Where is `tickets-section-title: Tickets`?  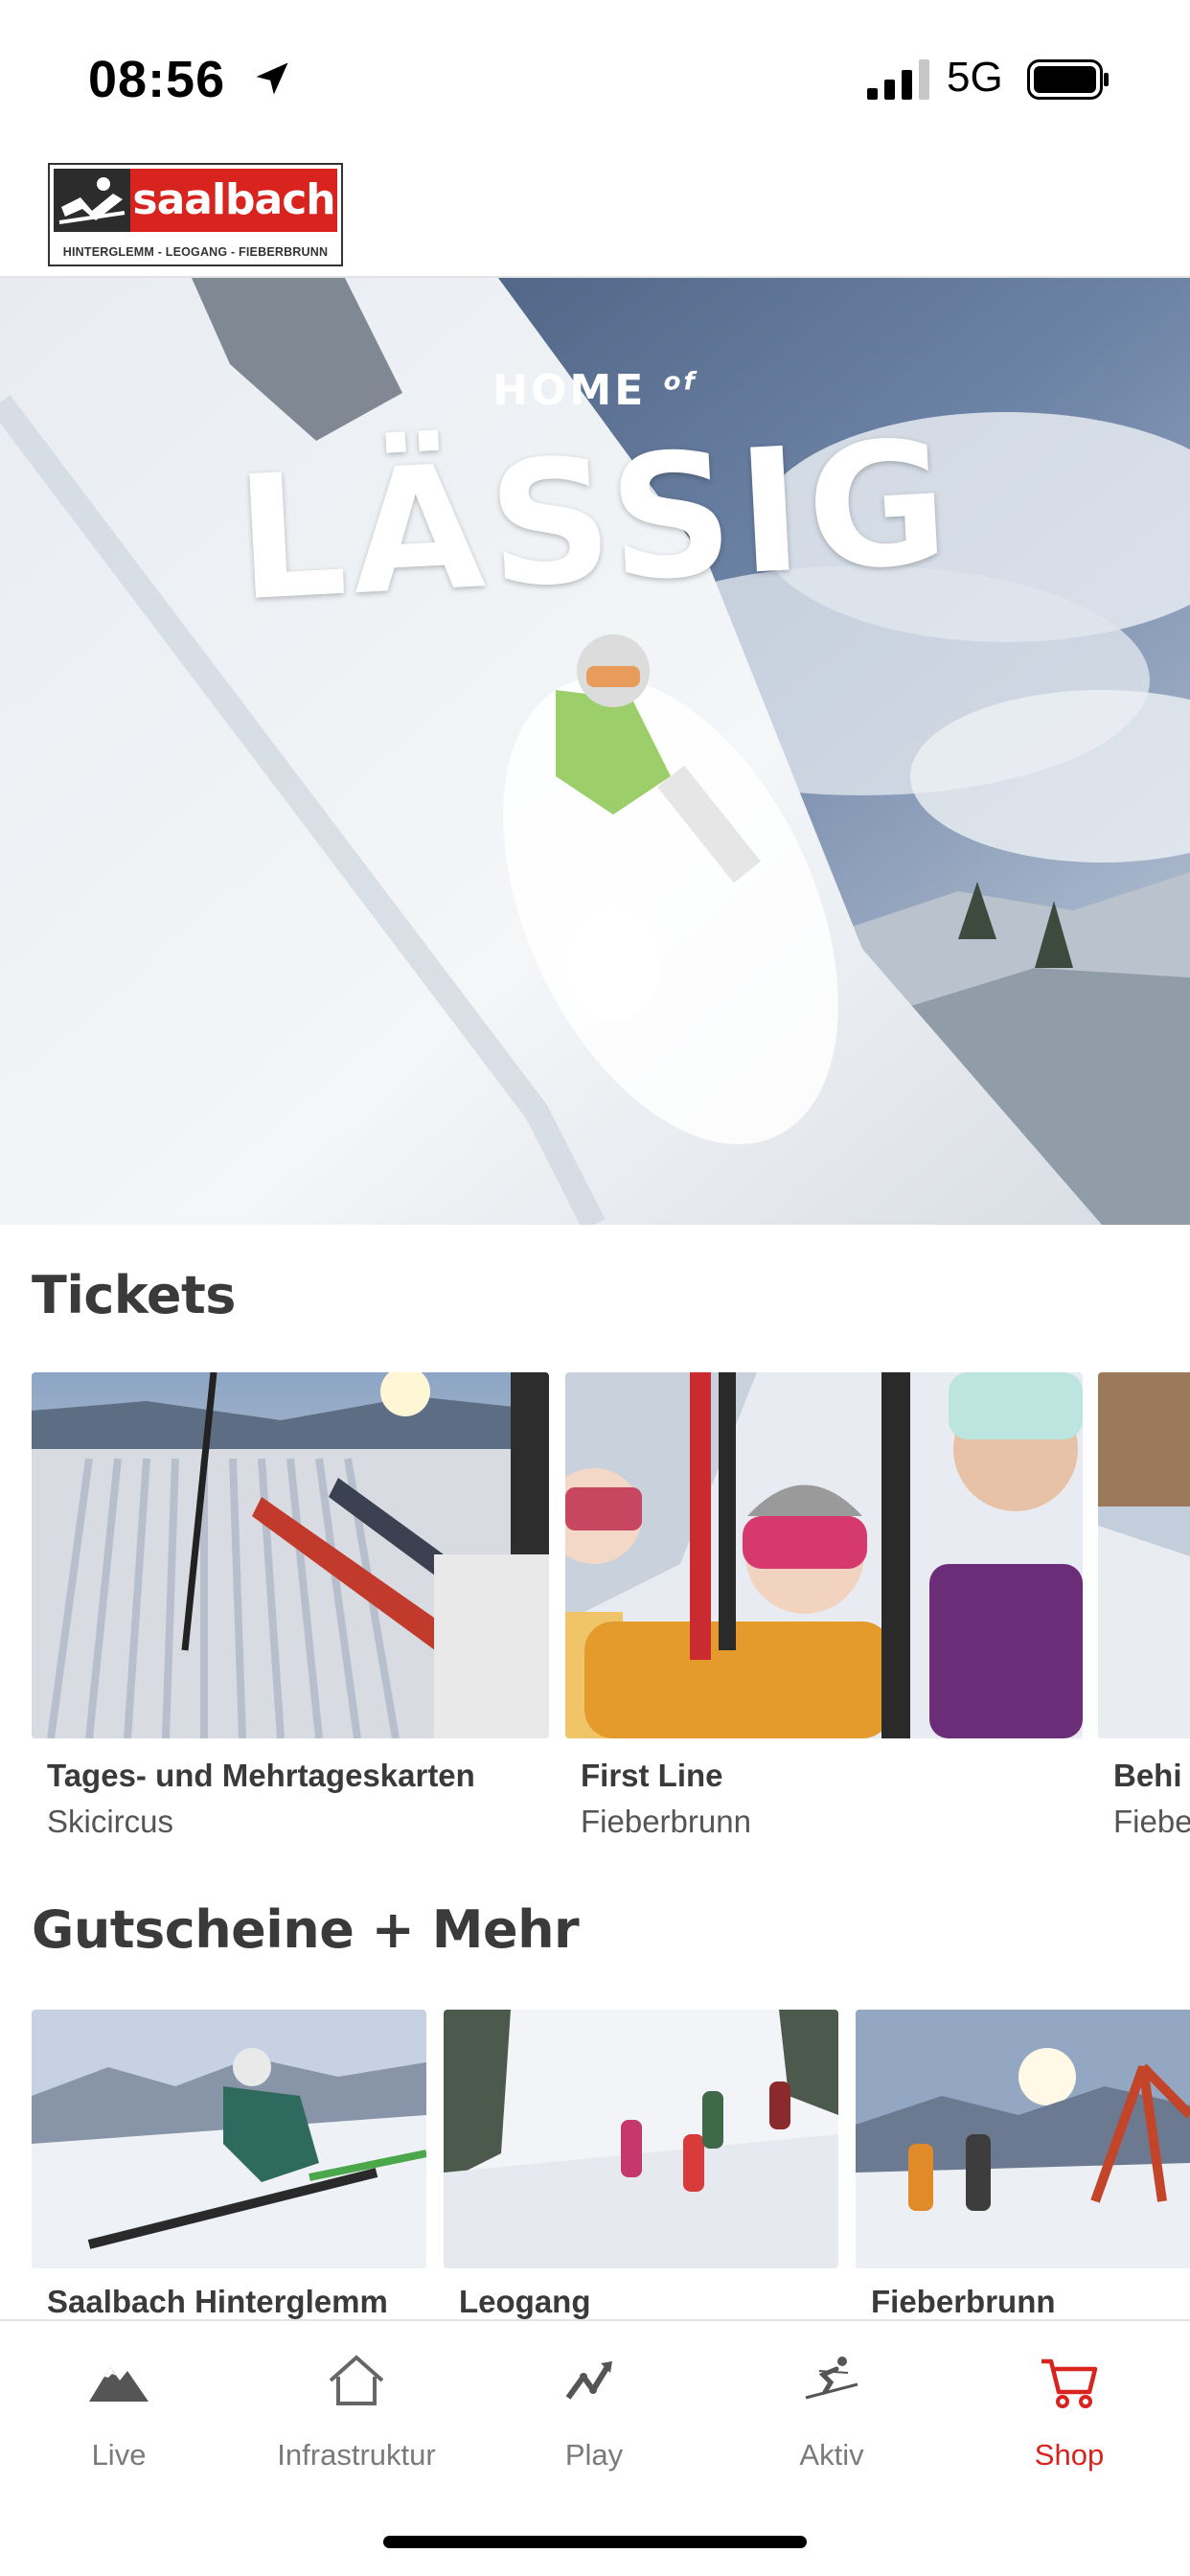 tickets-section-title: Tickets is located at coordinates (134, 1295).